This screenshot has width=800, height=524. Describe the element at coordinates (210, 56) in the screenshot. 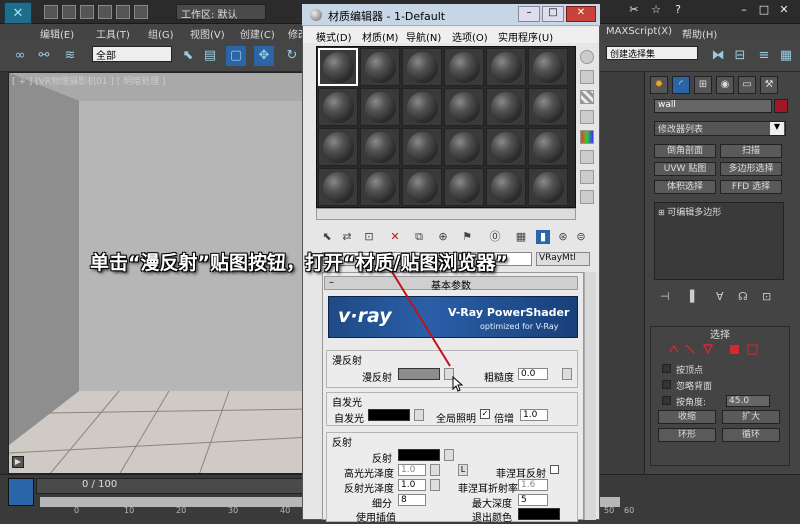

I see `select-by-name-icon: ▤` at that location.